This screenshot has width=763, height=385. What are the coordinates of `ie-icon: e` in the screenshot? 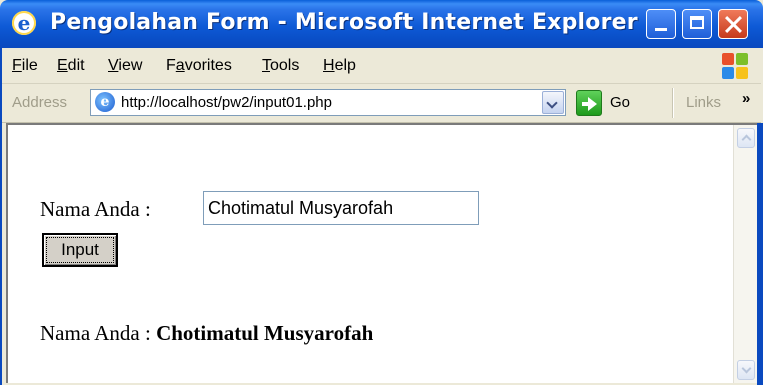 It's located at (105, 102).